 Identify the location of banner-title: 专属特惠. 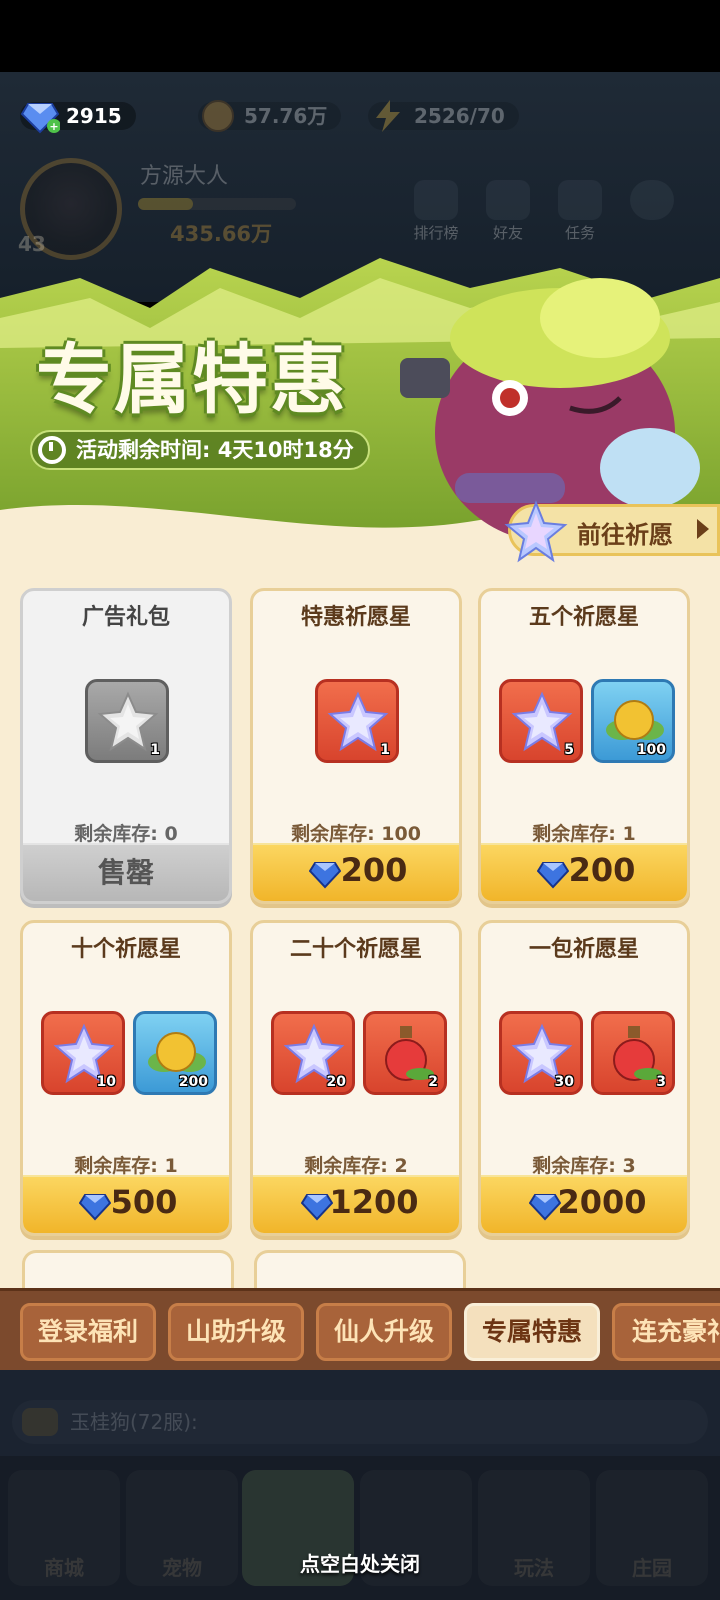
(192, 379).